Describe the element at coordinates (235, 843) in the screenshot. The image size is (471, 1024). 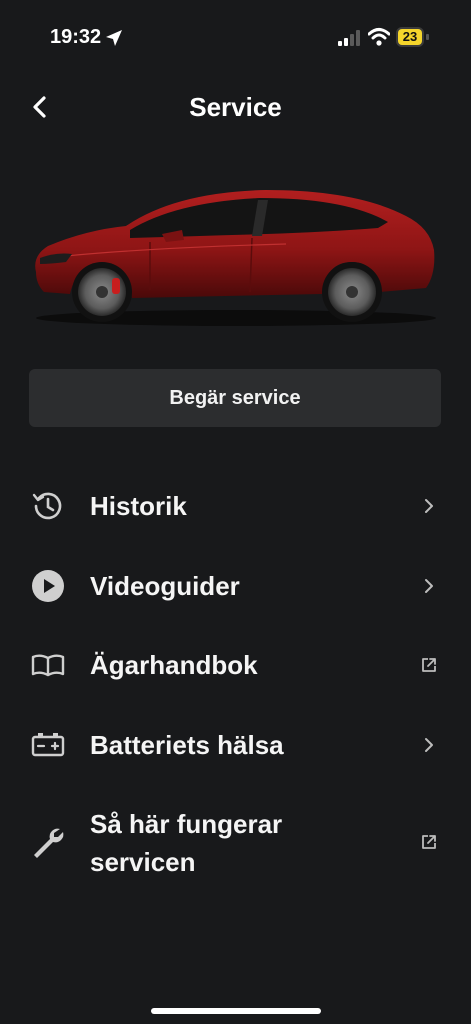
I see `menu-item-how-service-works: Så här fungerar servicen` at that location.